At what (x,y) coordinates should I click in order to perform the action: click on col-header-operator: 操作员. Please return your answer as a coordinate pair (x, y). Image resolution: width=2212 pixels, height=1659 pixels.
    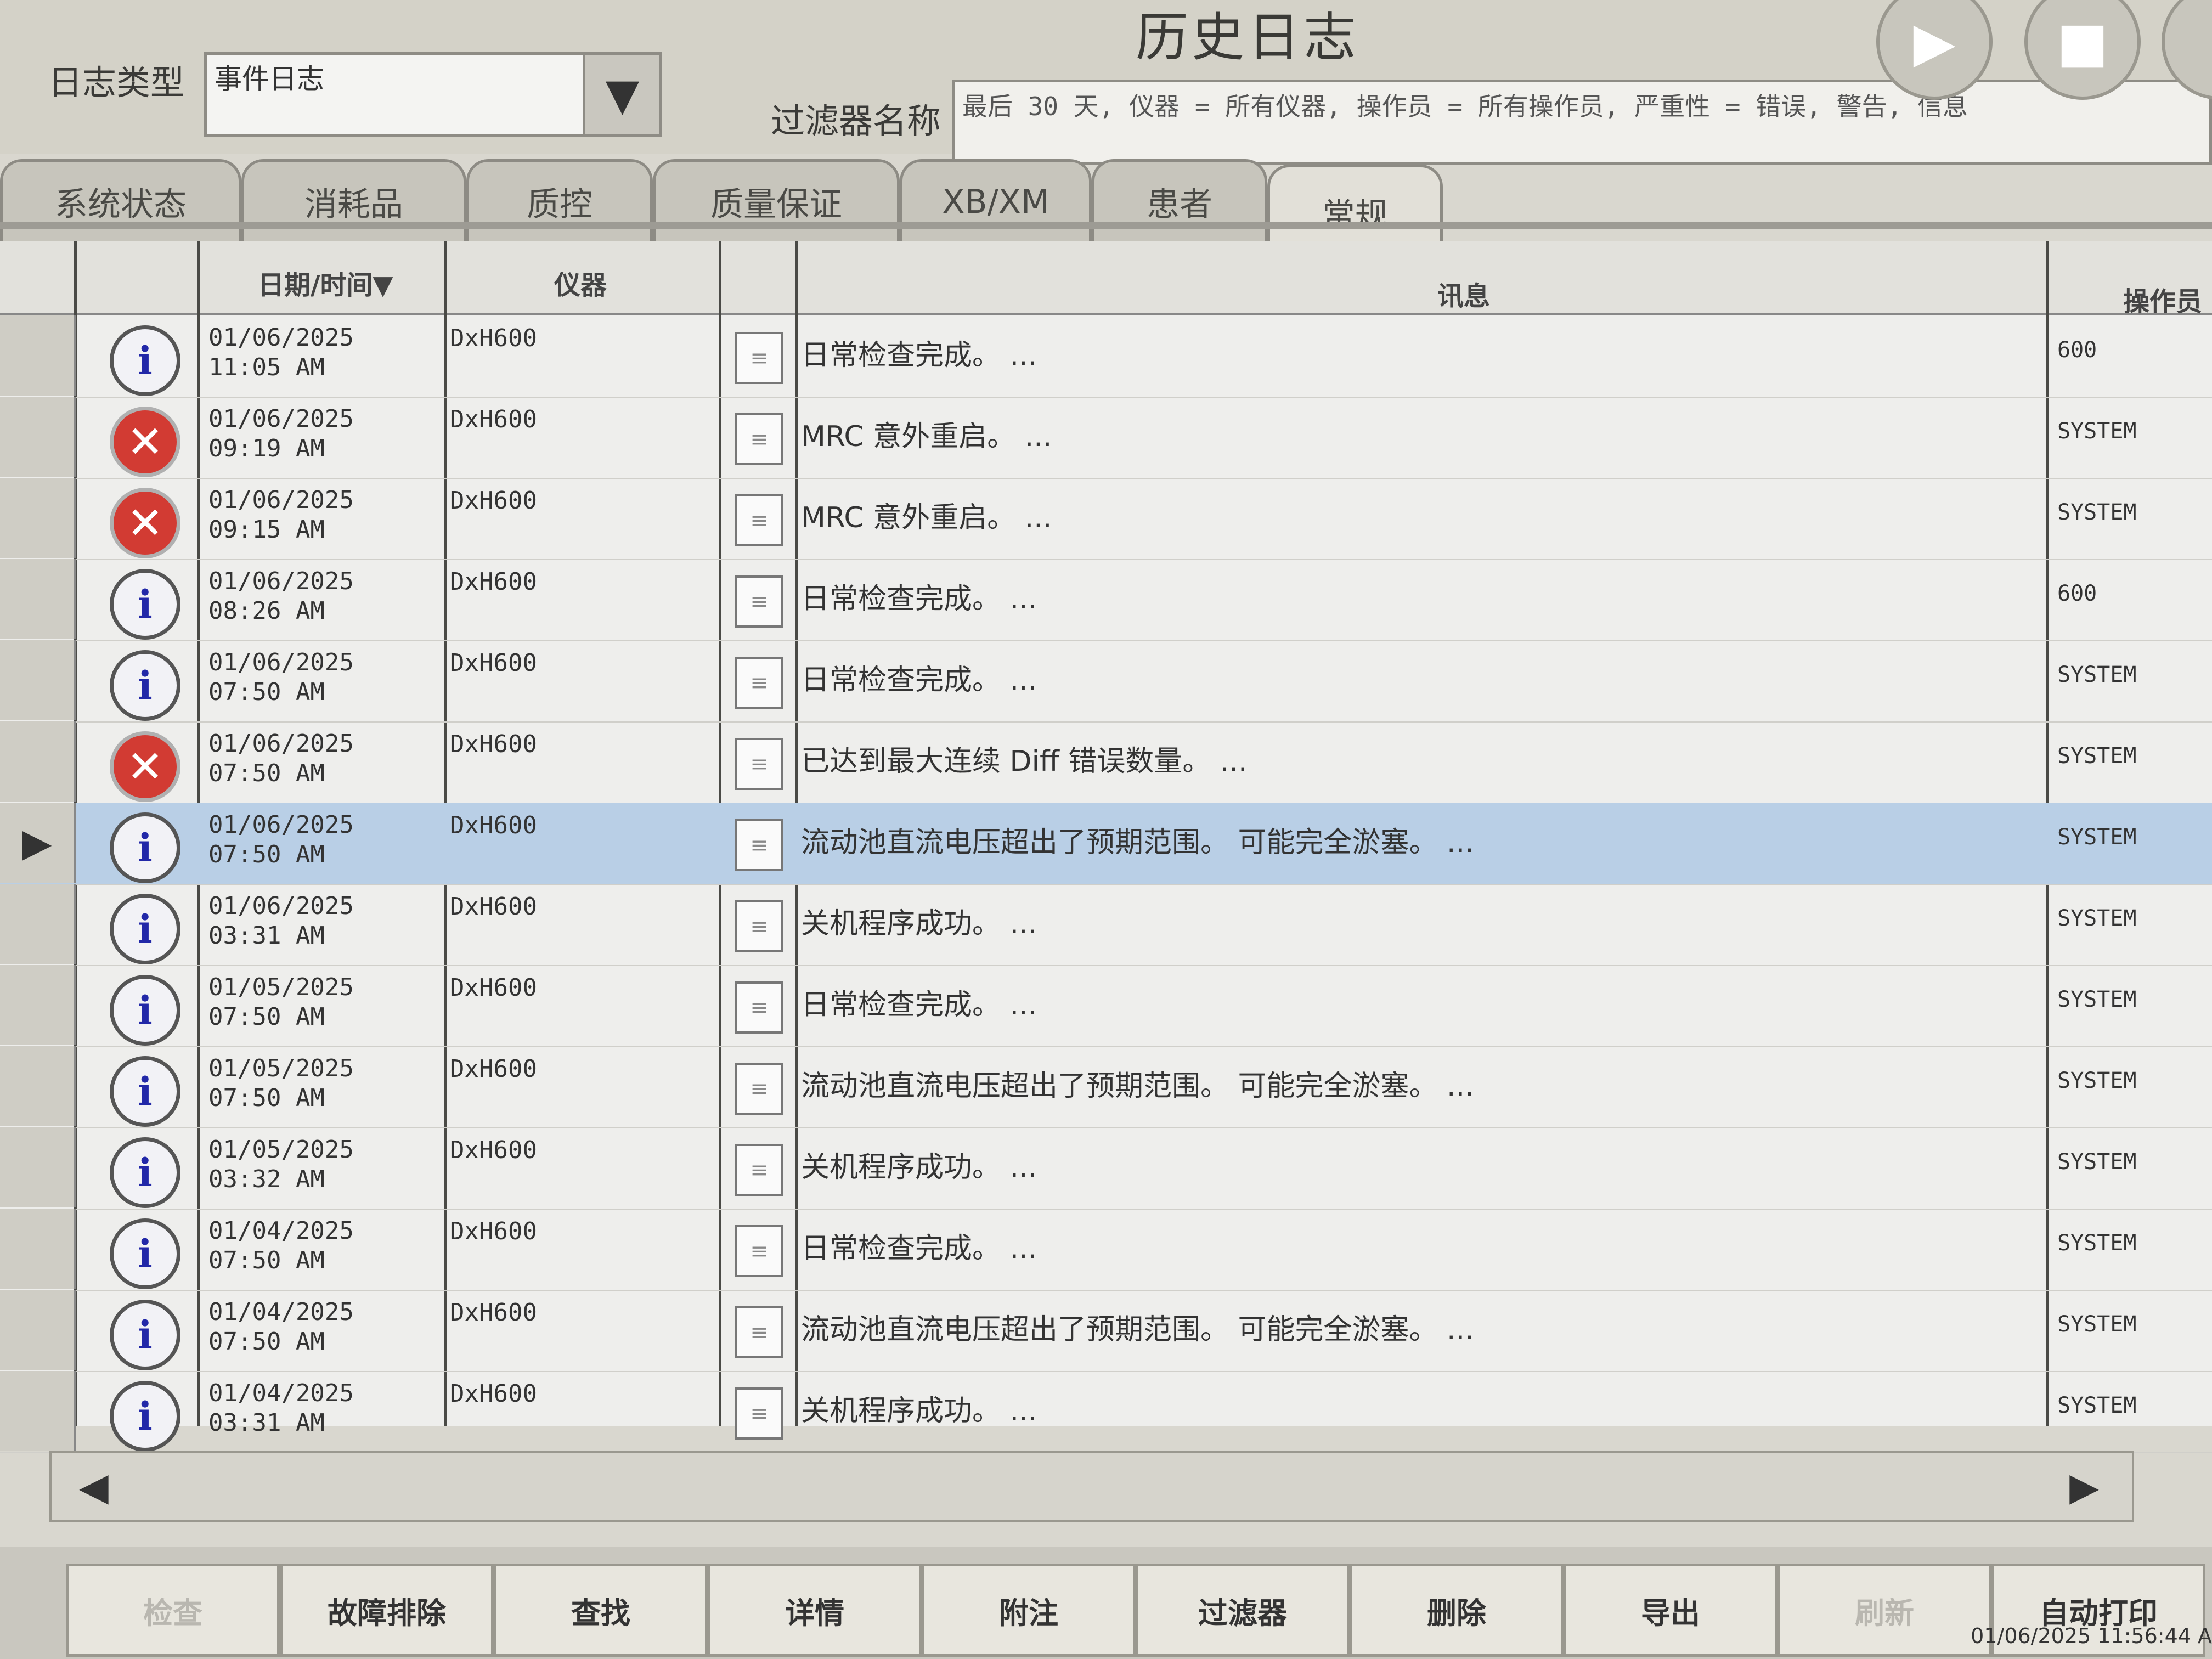
    Looking at the image, I should click on (2162, 299).